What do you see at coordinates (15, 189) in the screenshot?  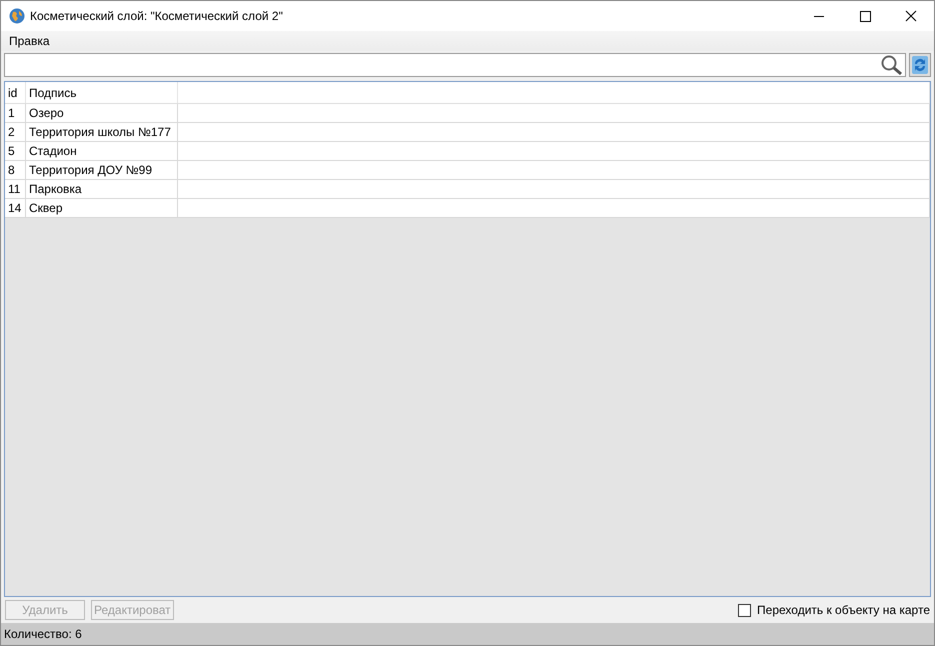 I see `table-cell: 11` at bounding box center [15, 189].